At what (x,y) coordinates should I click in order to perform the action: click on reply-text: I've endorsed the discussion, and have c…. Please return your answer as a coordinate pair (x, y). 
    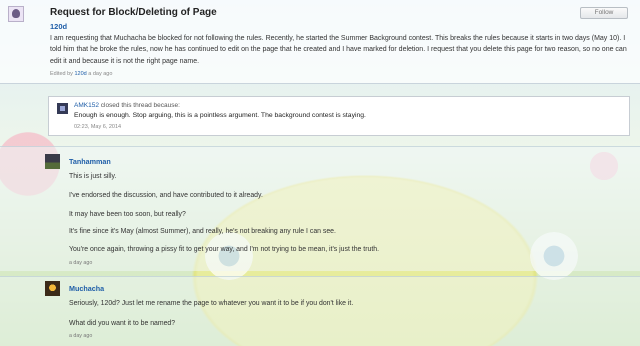
    Looking at the image, I should click on (166, 195).